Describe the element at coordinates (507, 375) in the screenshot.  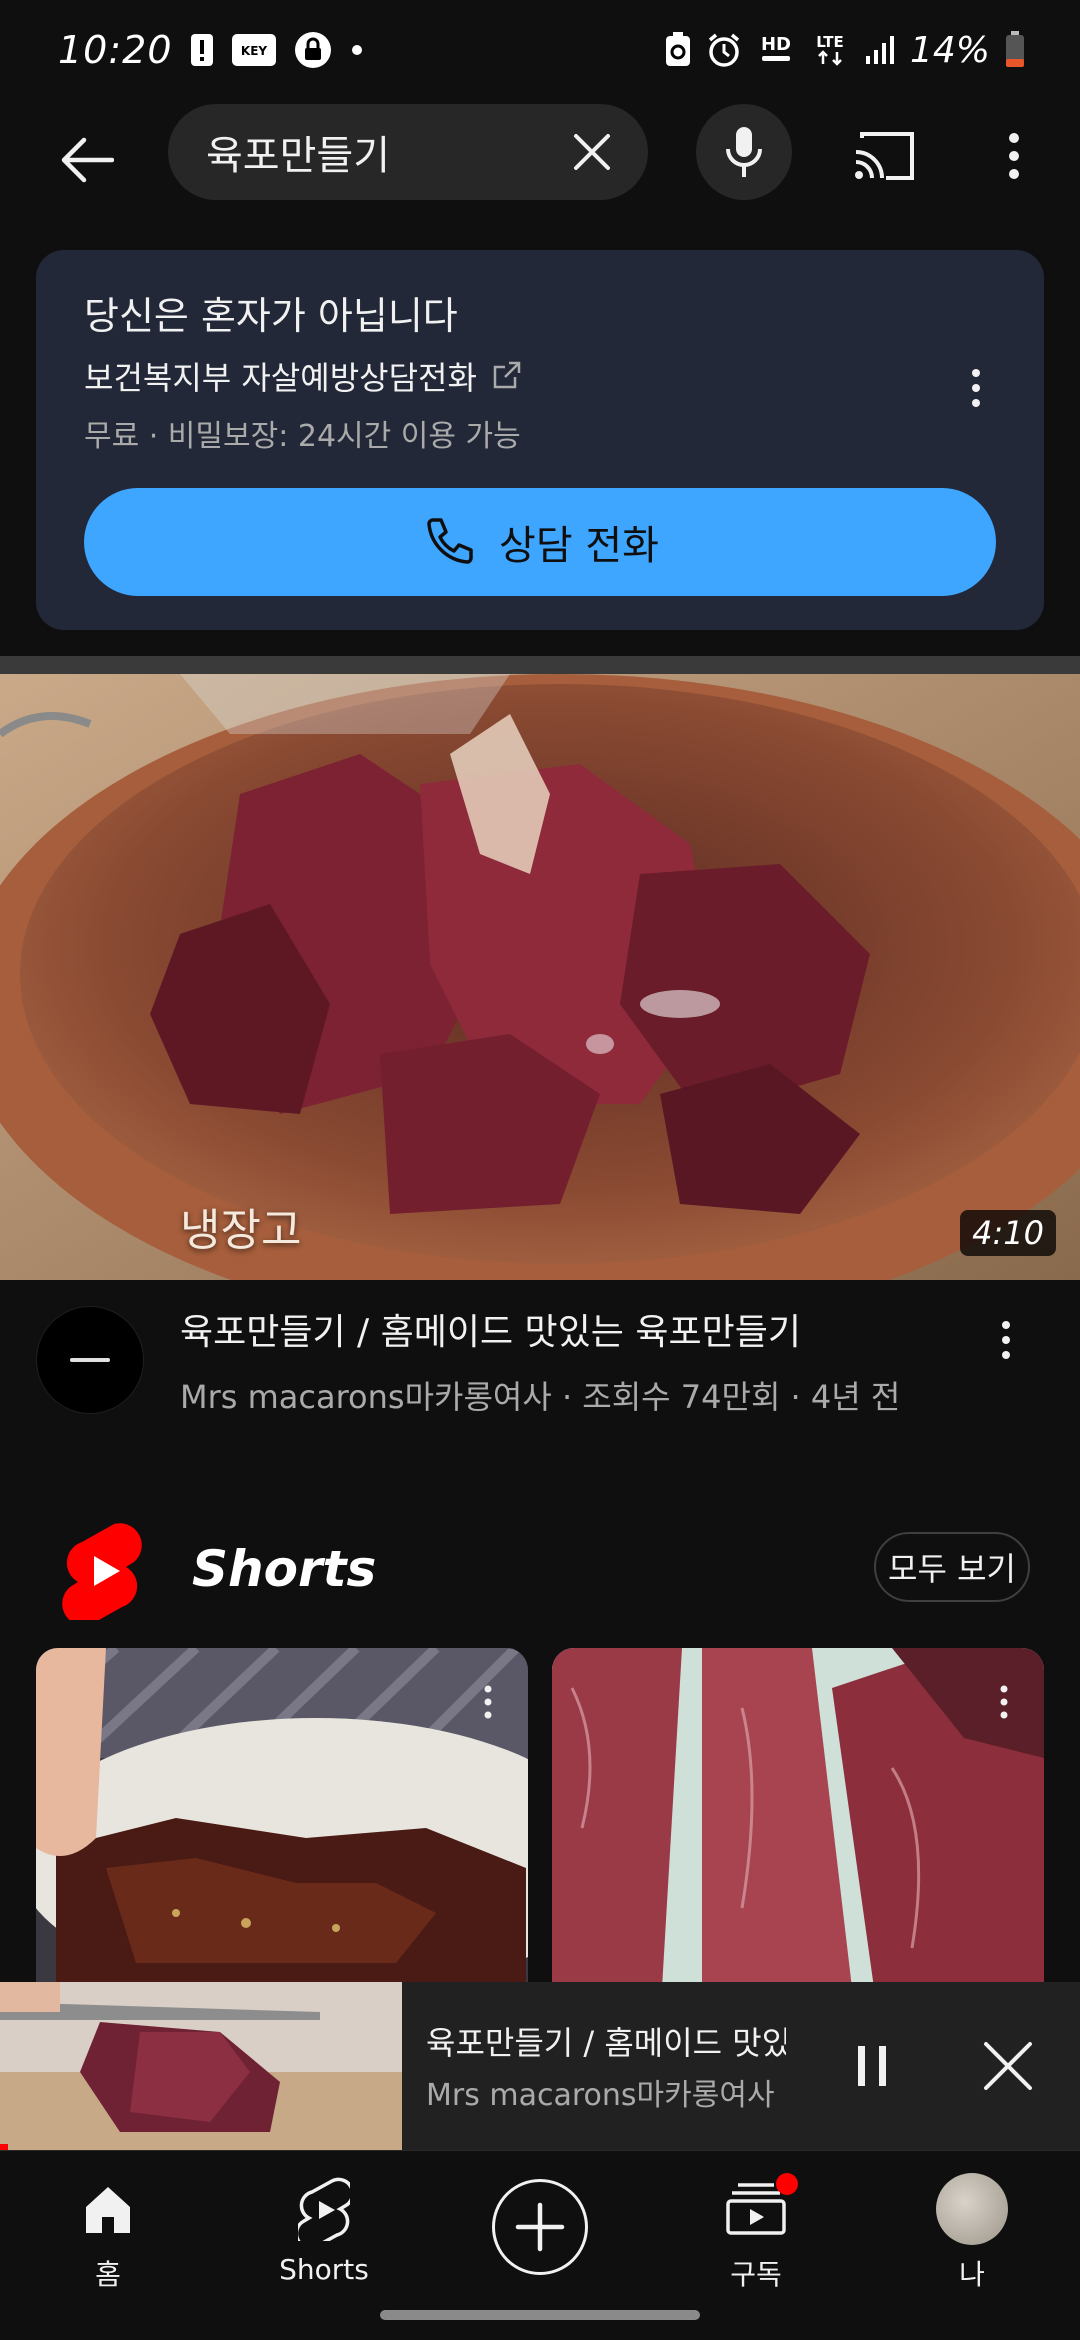
I see `external-link-icon` at that location.